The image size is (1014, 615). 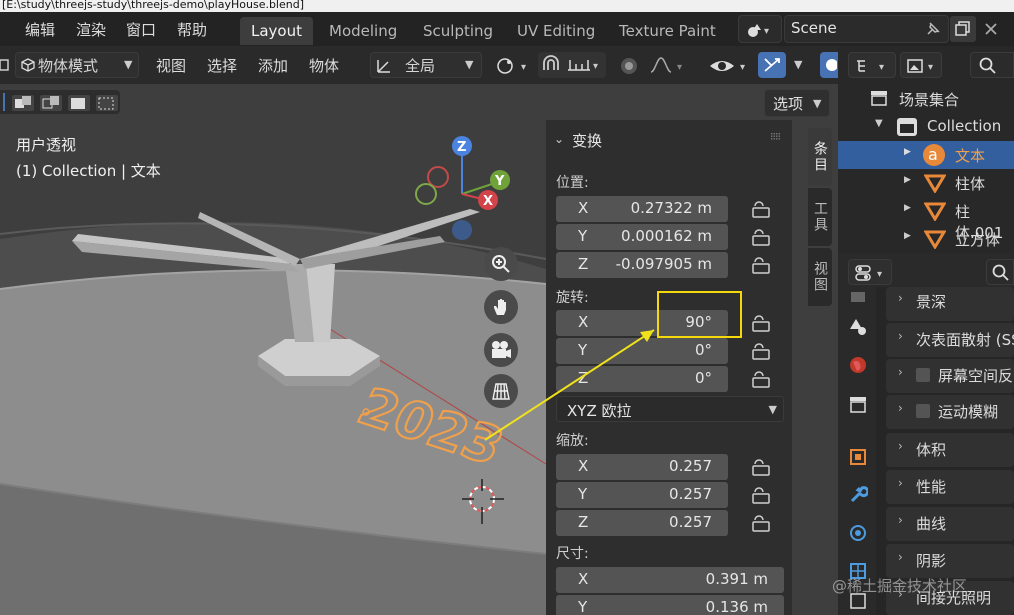 I want to click on gizmo-dropdown-chevron: ▼, so click(x=798, y=64).